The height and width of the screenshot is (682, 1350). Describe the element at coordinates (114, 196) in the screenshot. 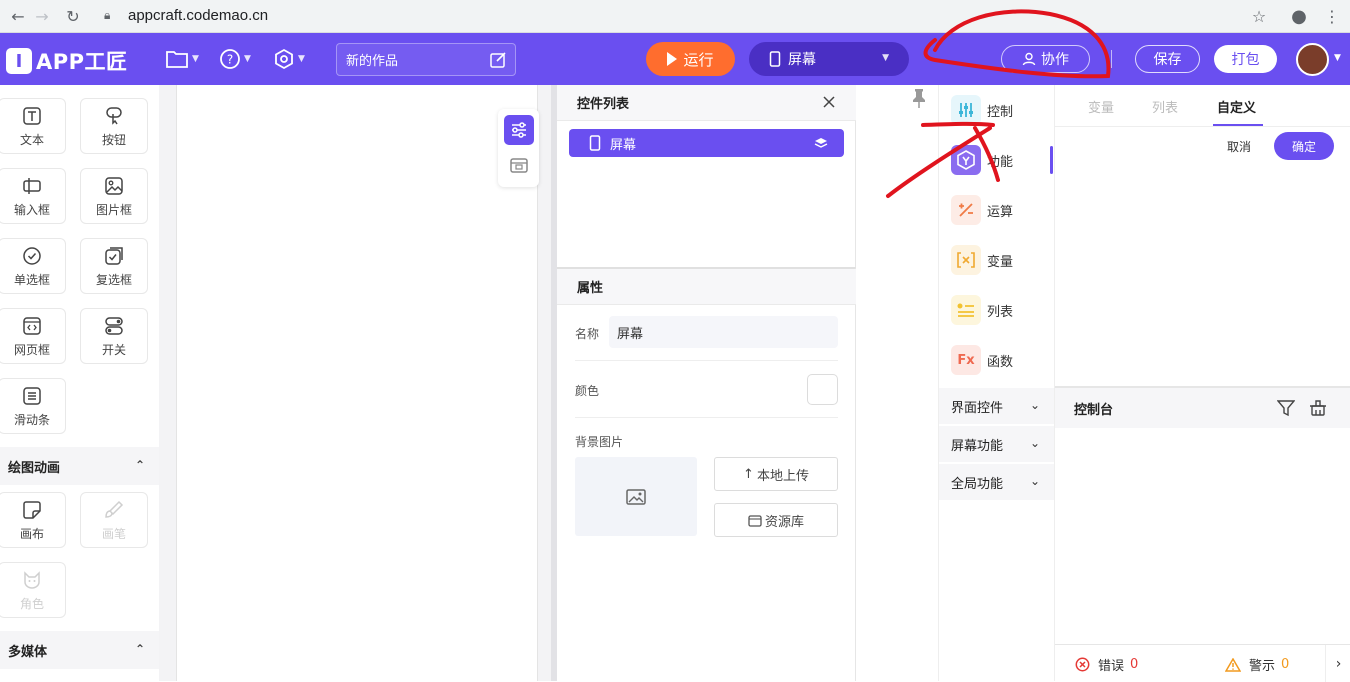

I see `widget-image: 图片框` at that location.